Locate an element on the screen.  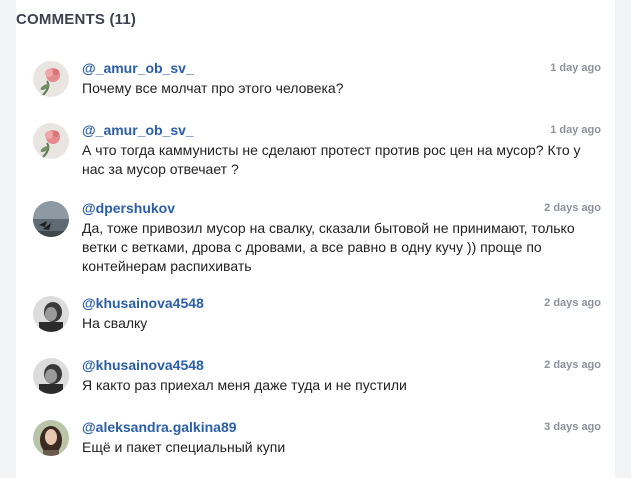
comment-author-link: @aleksandra.galkina89 is located at coordinates (159, 427).